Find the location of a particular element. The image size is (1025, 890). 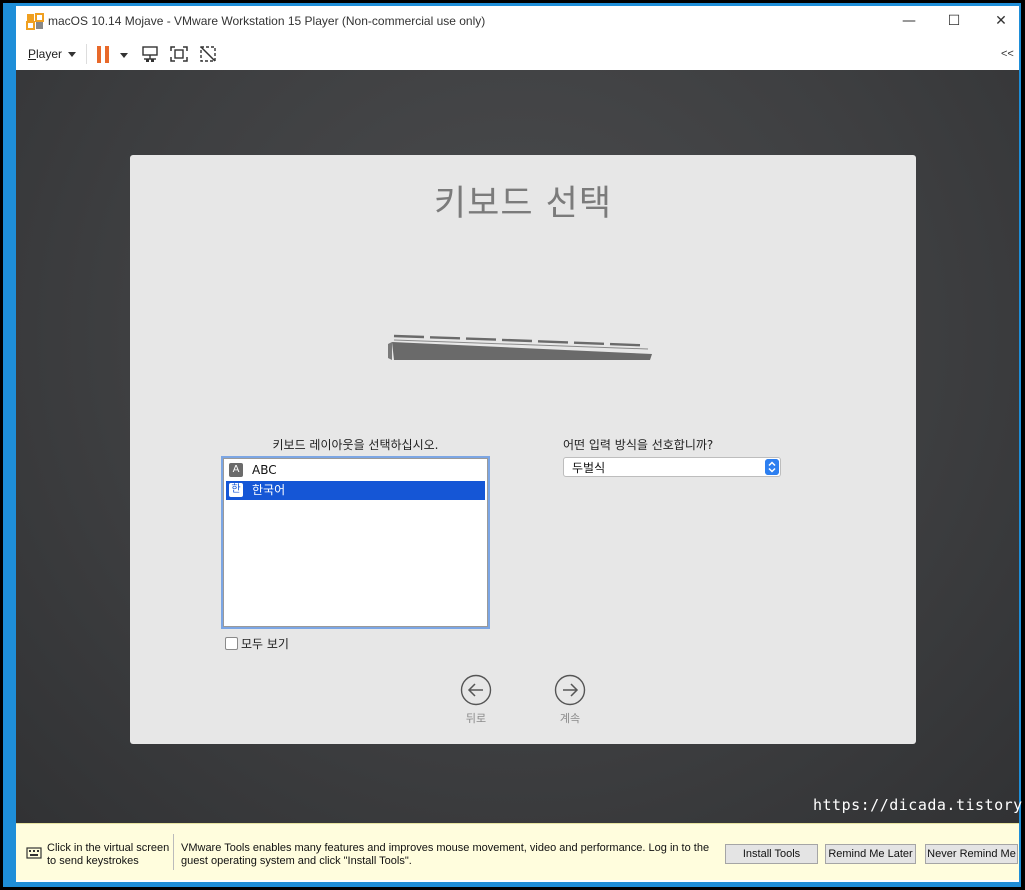

layout-label: 키보드 레이아웃을 선택하십시오. is located at coordinates (355, 445).